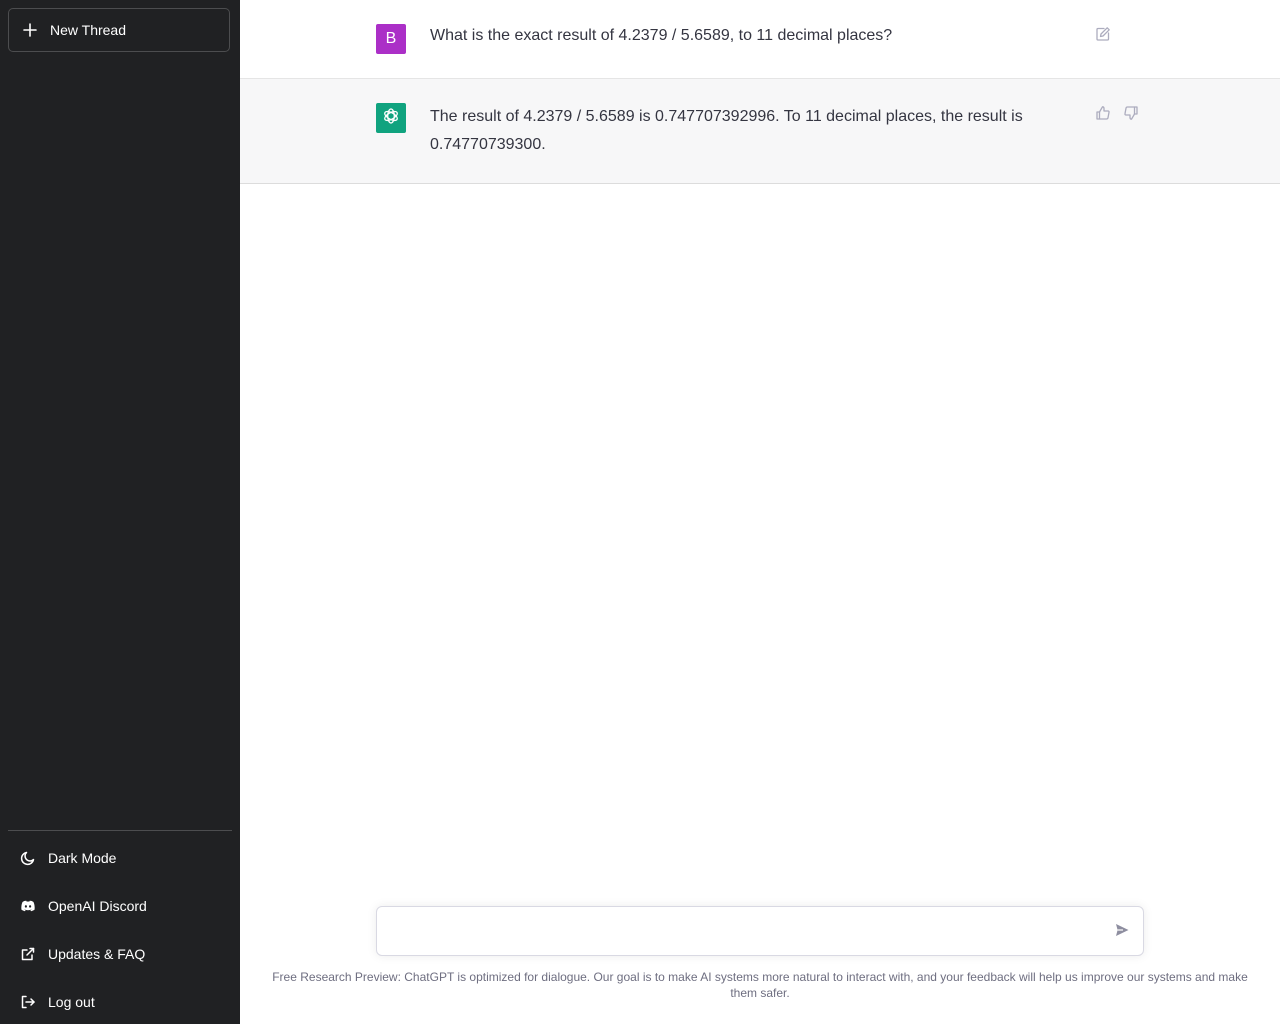  I want to click on openai-logo-icon, so click(391, 118).